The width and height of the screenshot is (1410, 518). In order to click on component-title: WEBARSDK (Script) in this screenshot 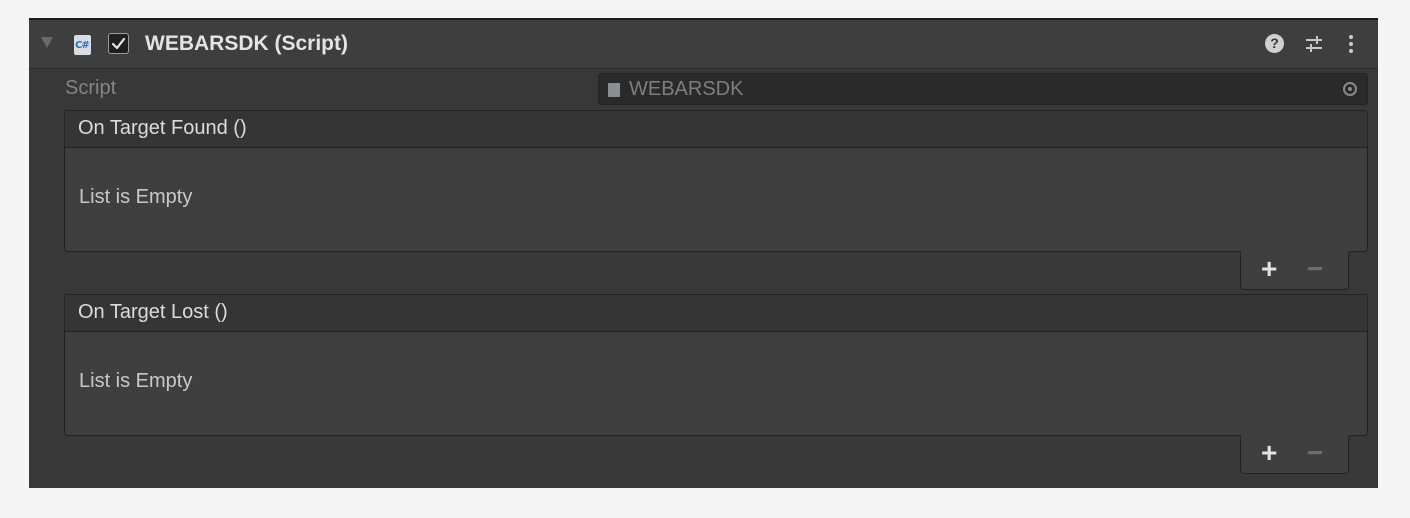, I will do `click(246, 43)`.